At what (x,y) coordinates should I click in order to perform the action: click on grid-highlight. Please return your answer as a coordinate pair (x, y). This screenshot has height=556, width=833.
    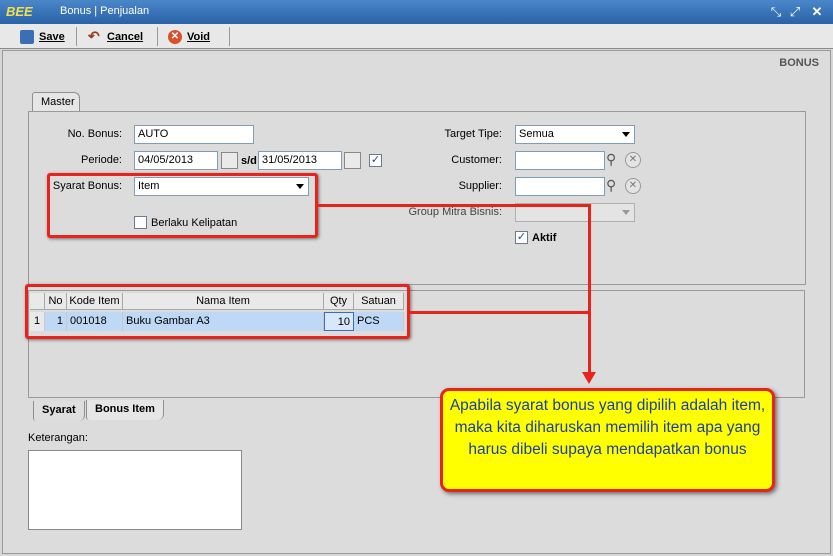
    Looking at the image, I should click on (217, 311).